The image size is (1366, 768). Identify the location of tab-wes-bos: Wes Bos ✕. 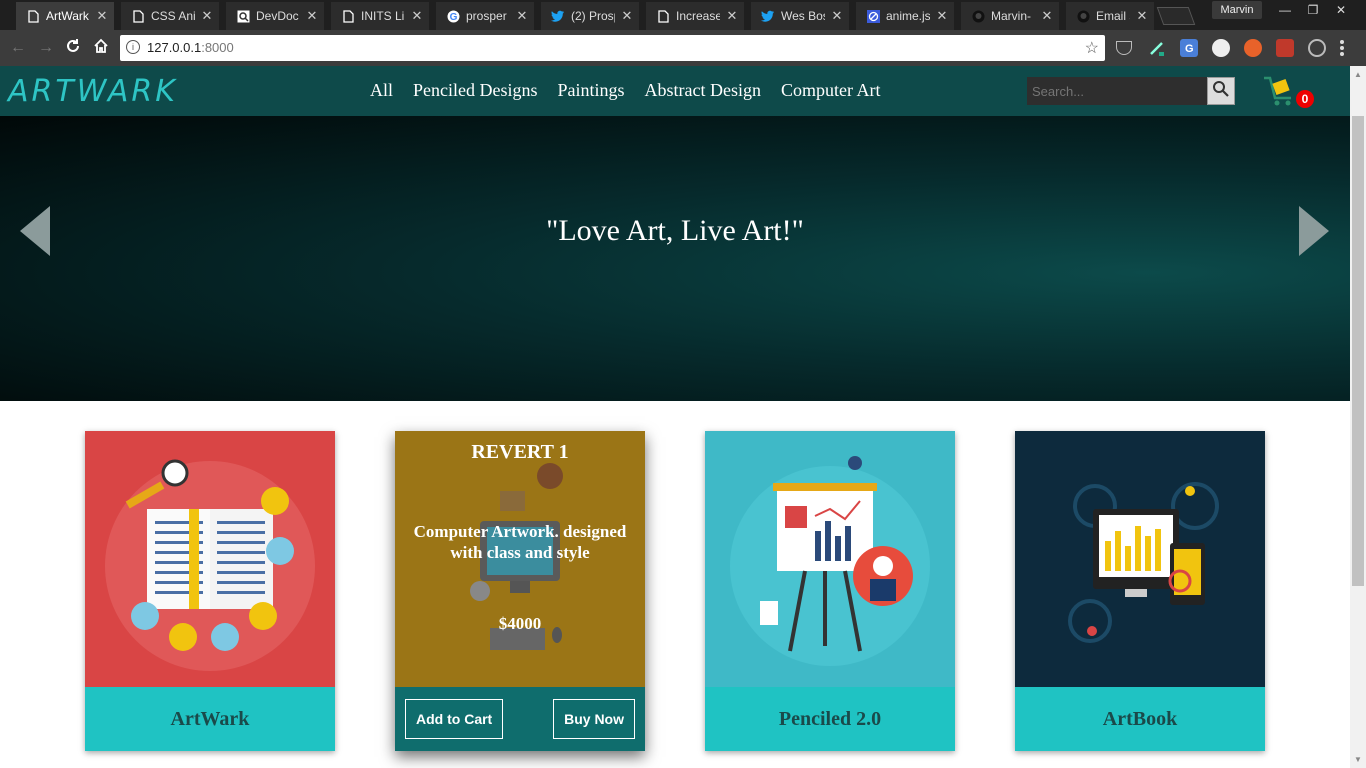
(800, 16).